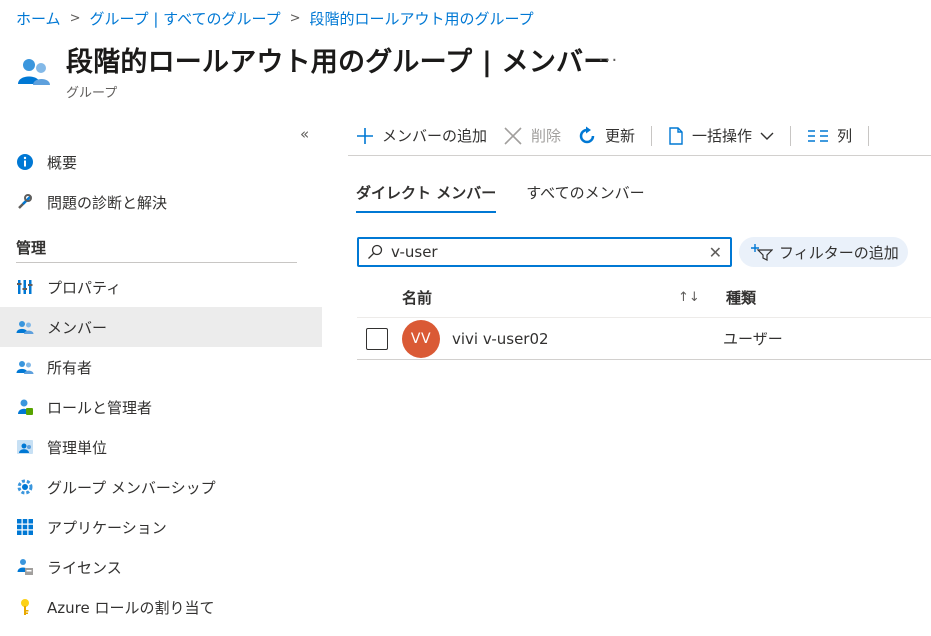 Image resolution: width=931 pixels, height=636 pixels. What do you see at coordinates (829, 135) in the screenshot?
I see `columns-button: 列` at bounding box center [829, 135].